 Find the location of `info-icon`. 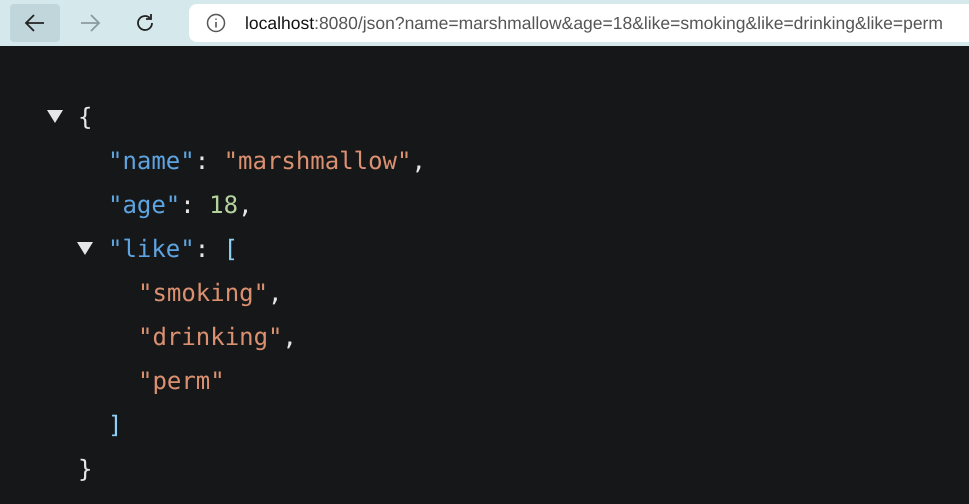

info-icon is located at coordinates (216, 23).